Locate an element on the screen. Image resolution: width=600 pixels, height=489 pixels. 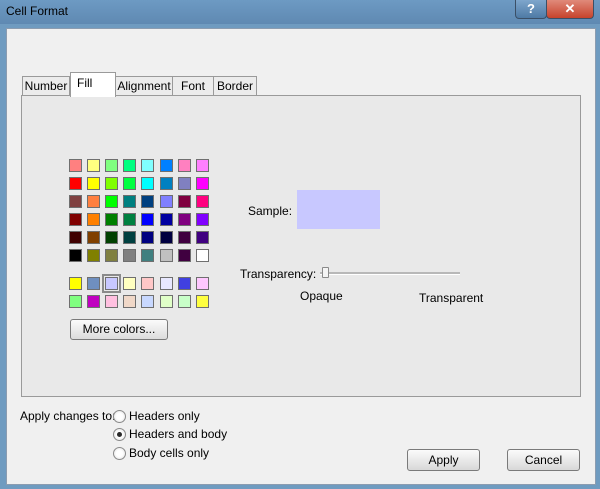
tab-border: Border is located at coordinates (235, 85).